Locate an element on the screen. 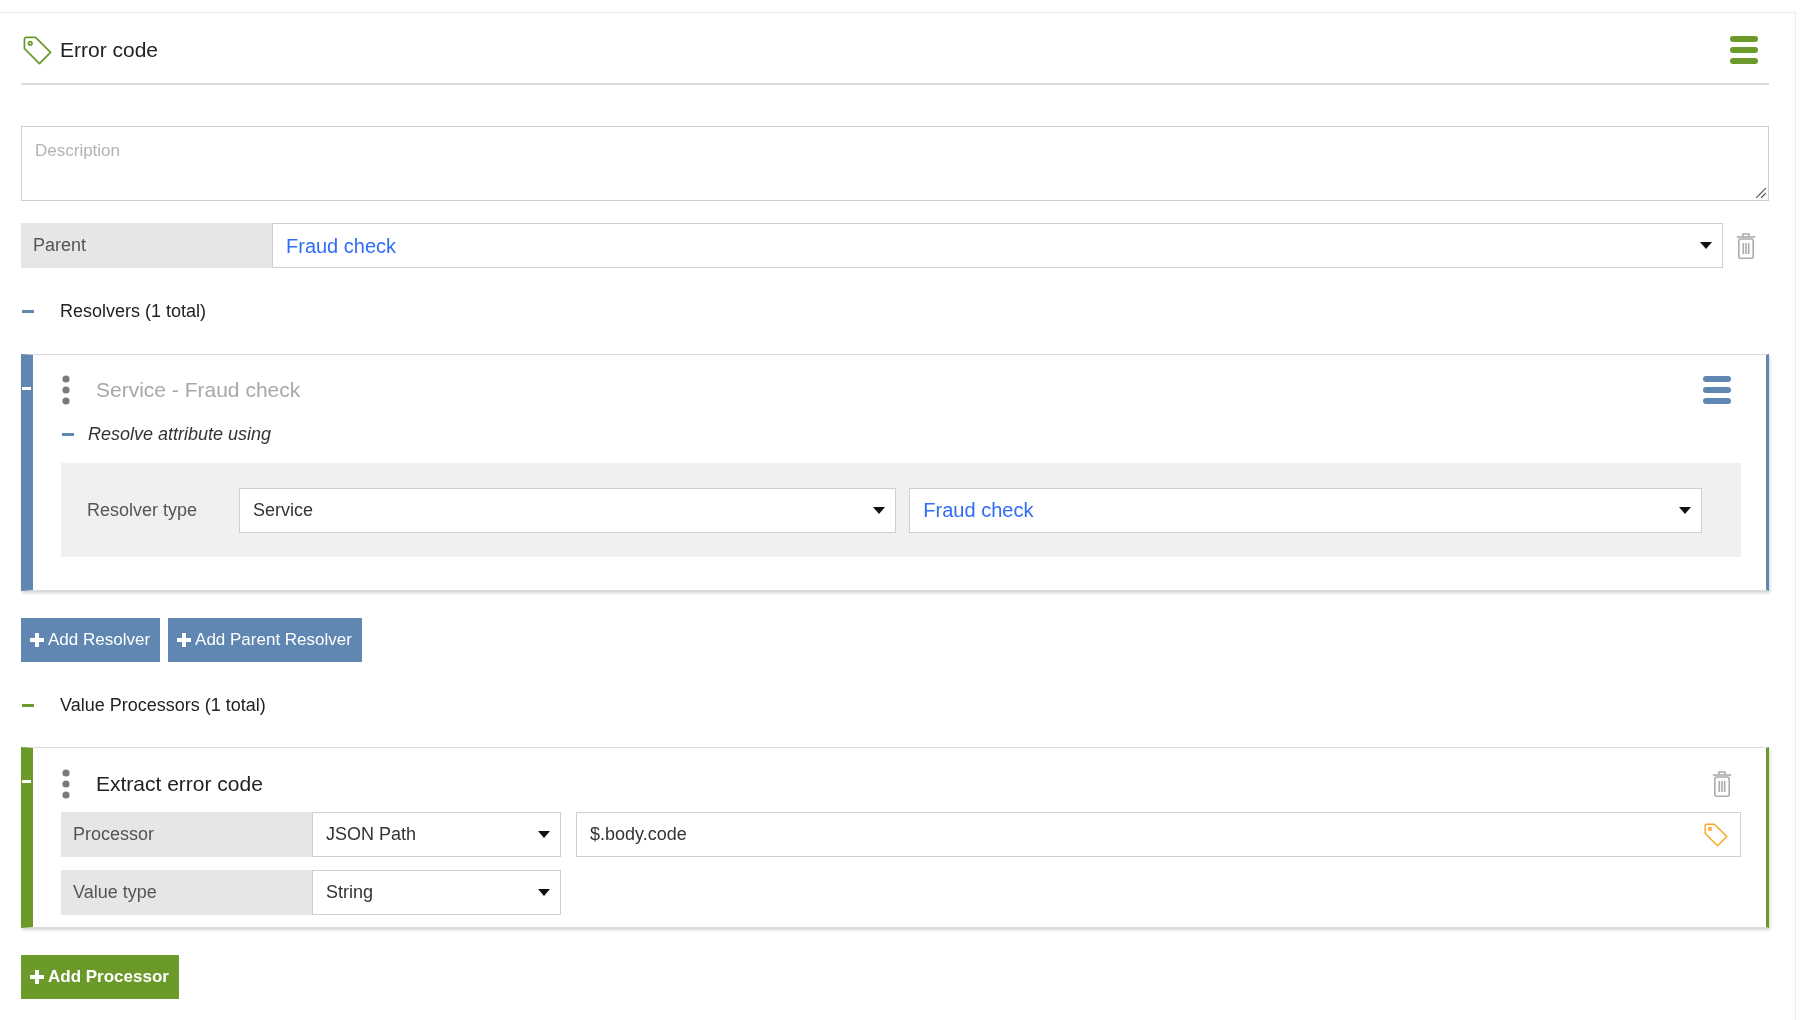  parent-select: Fraud check is located at coordinates (997, 245).